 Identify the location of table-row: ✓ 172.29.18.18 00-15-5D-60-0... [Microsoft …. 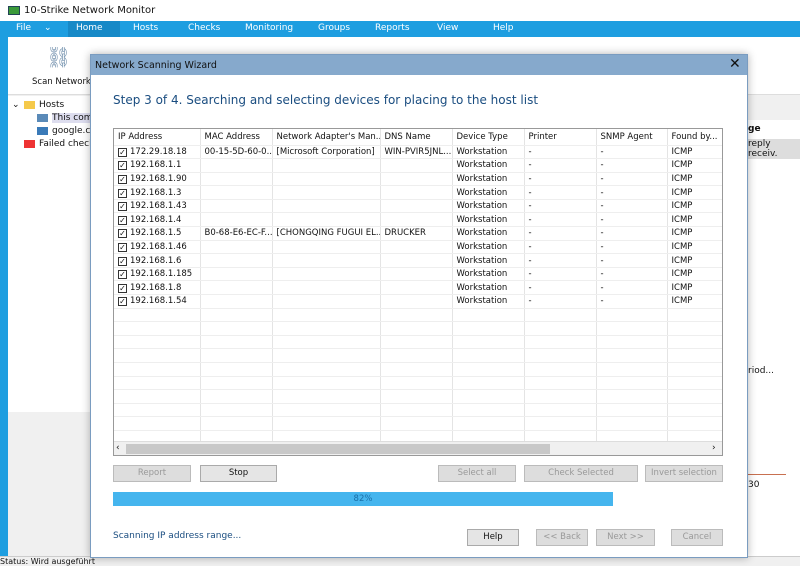
(418, 152).